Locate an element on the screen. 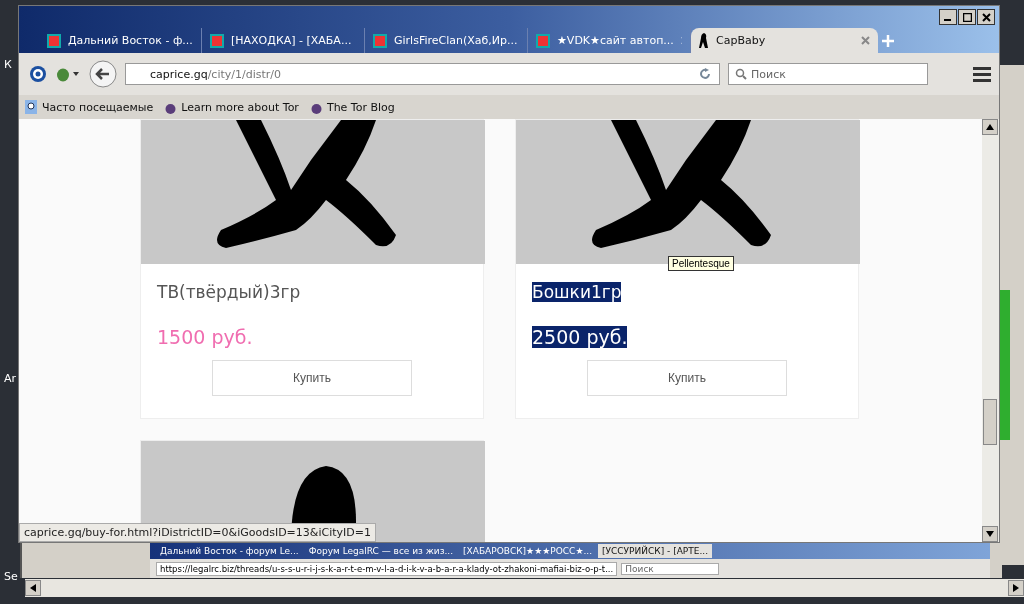 This screenshot has height=604, width=1024. search-icon is located at coordinates (741, 74).